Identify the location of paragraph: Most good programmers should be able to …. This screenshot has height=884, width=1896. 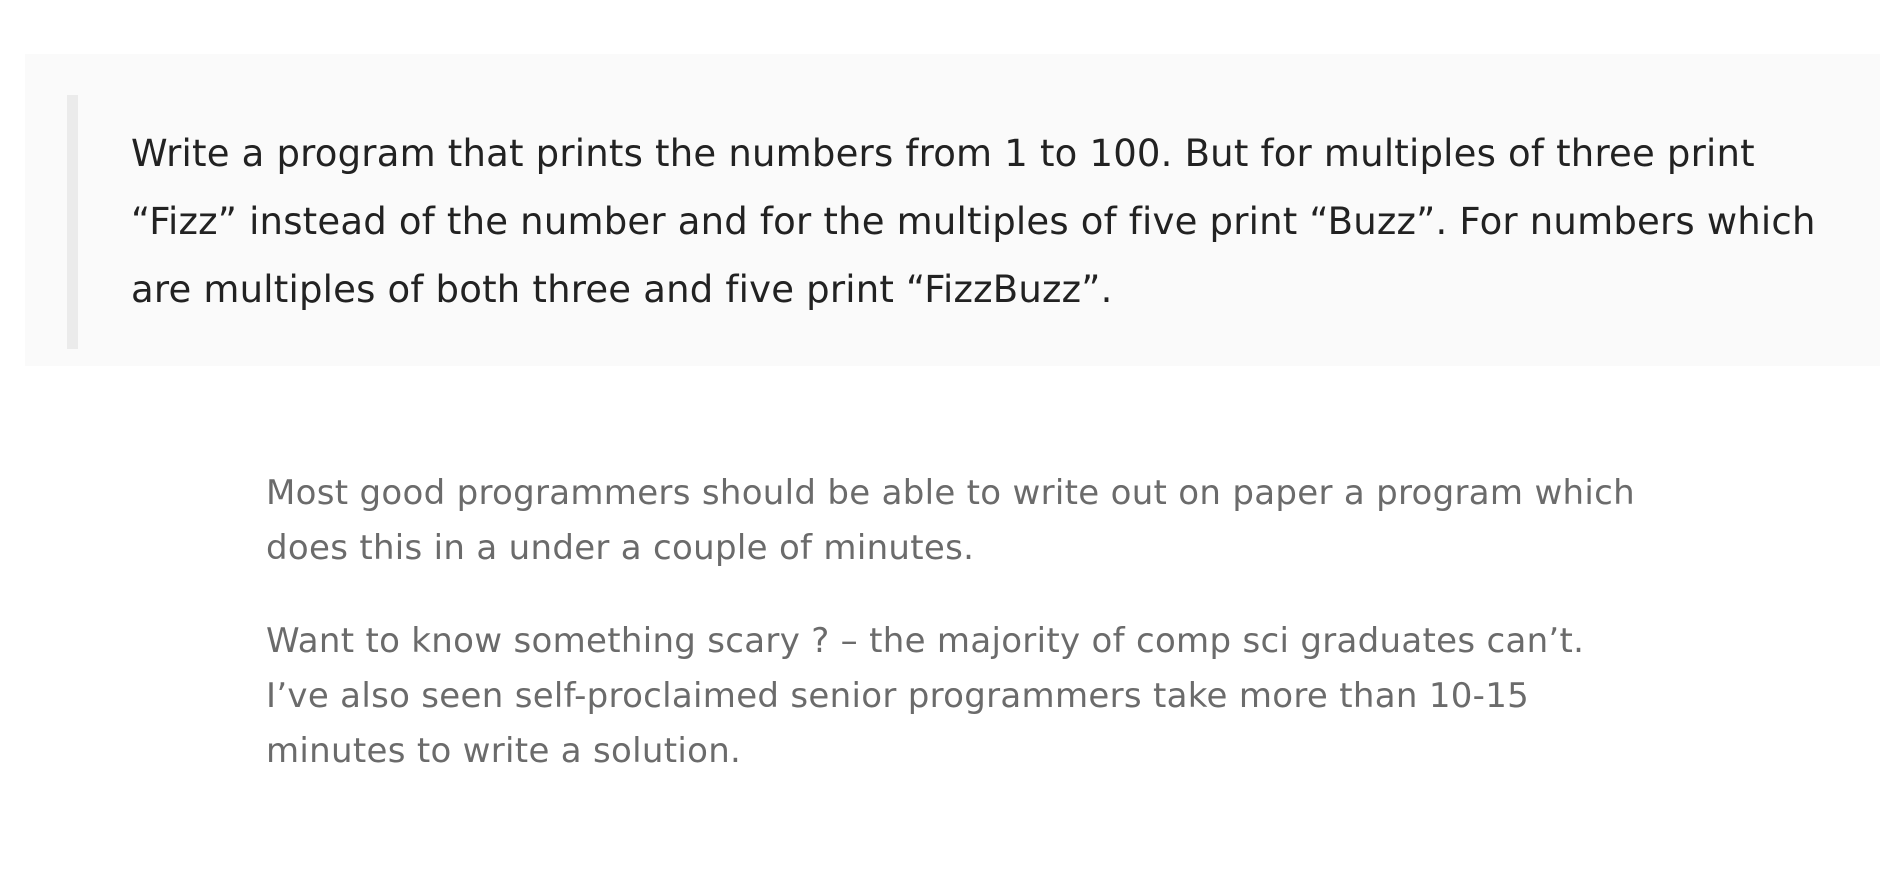
(950, 520).